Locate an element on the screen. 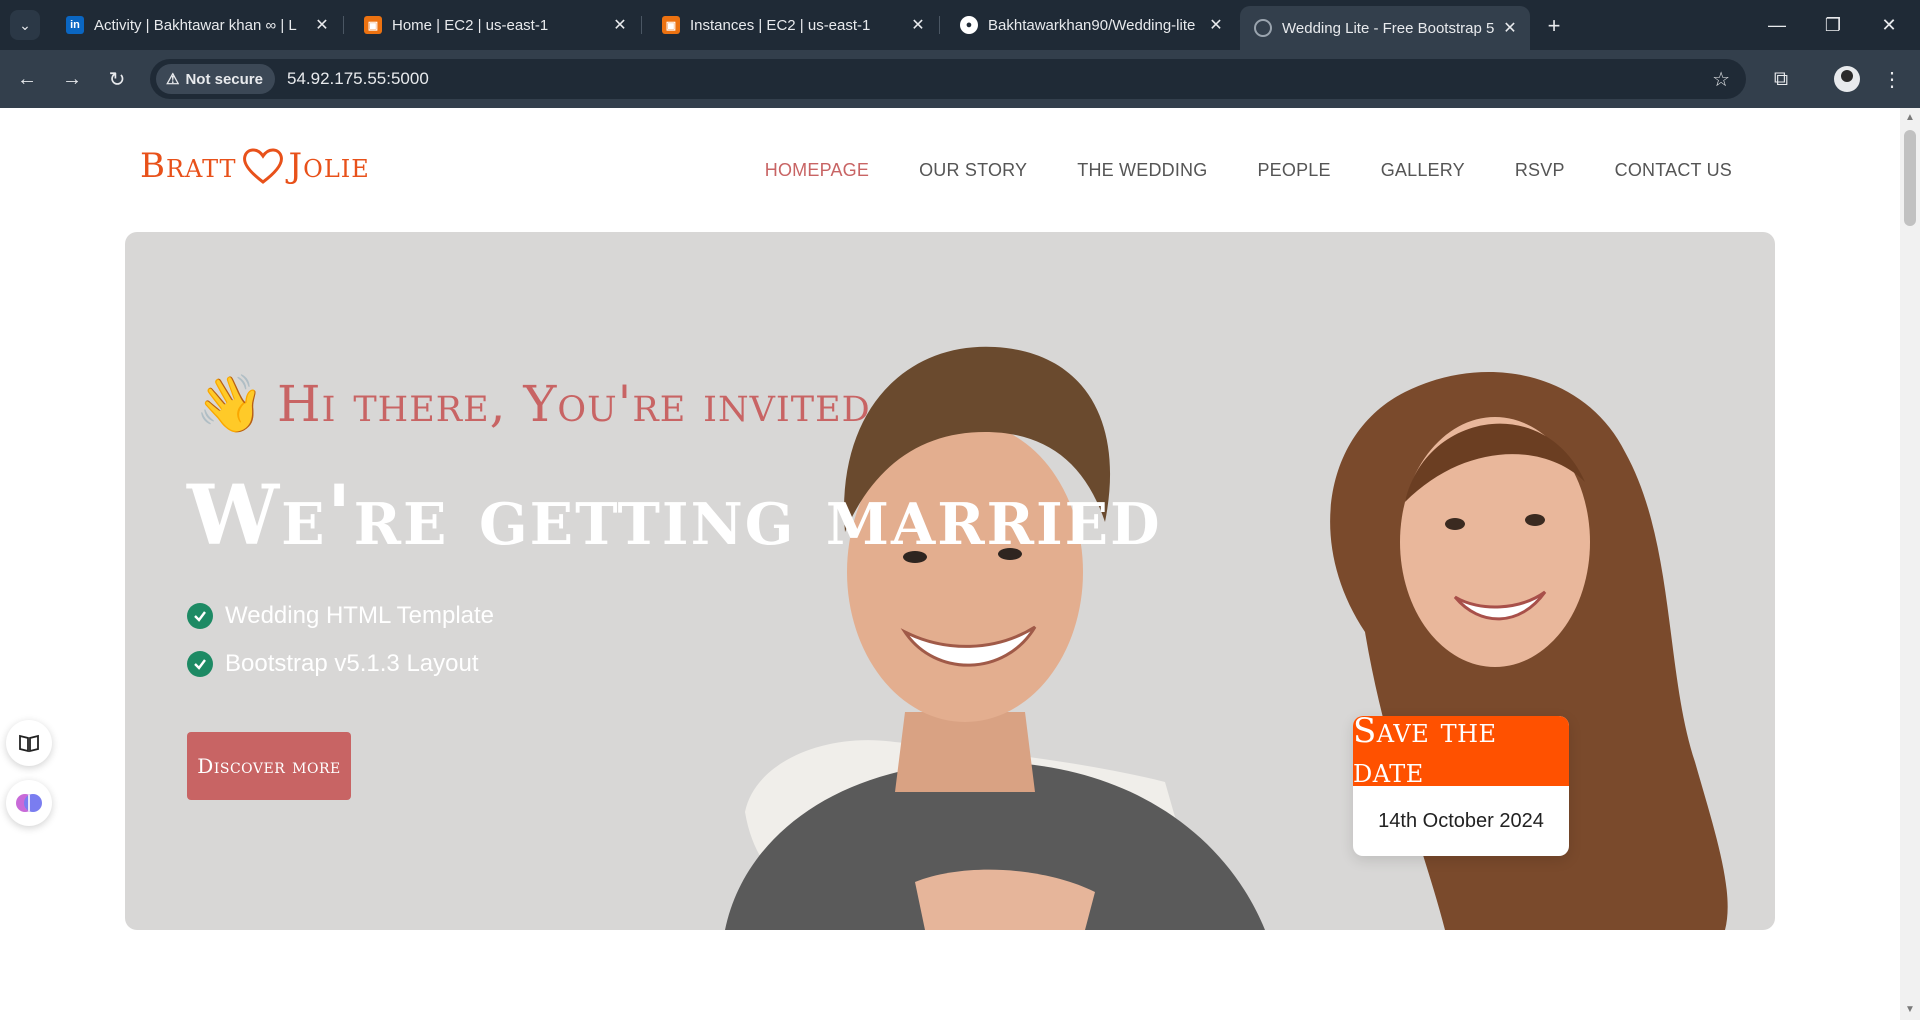  reload-icon: ↻ is located at coordinates (117, 79).